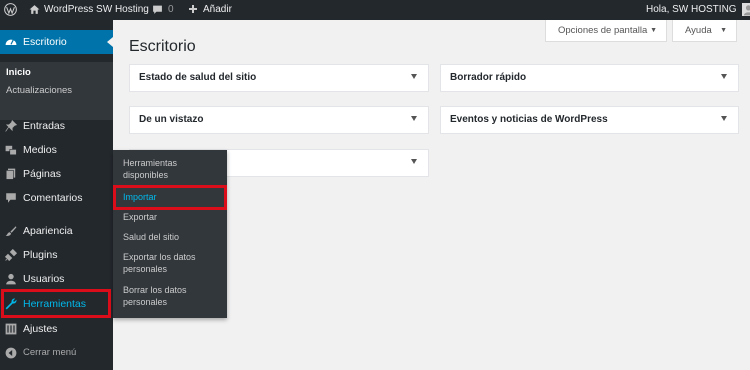 This screenshot has height=370, width=750. Describe the element at coordinates (56, 126) in the screenshot. I see `menu-entradas: Entradas` at that location.